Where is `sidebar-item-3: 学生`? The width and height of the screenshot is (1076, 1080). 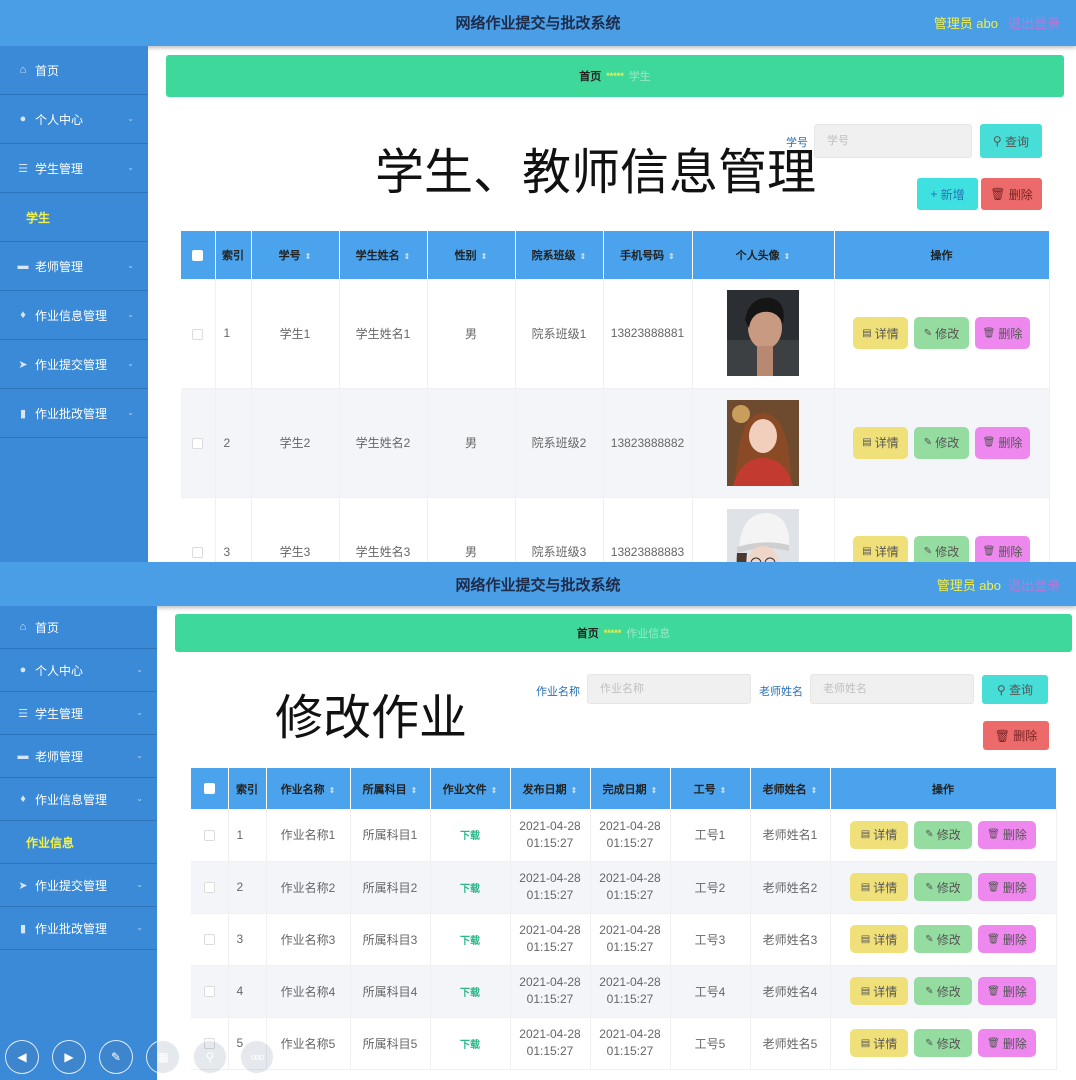
sidebar-item-3: 学生 is located at coordinates (74, 217).